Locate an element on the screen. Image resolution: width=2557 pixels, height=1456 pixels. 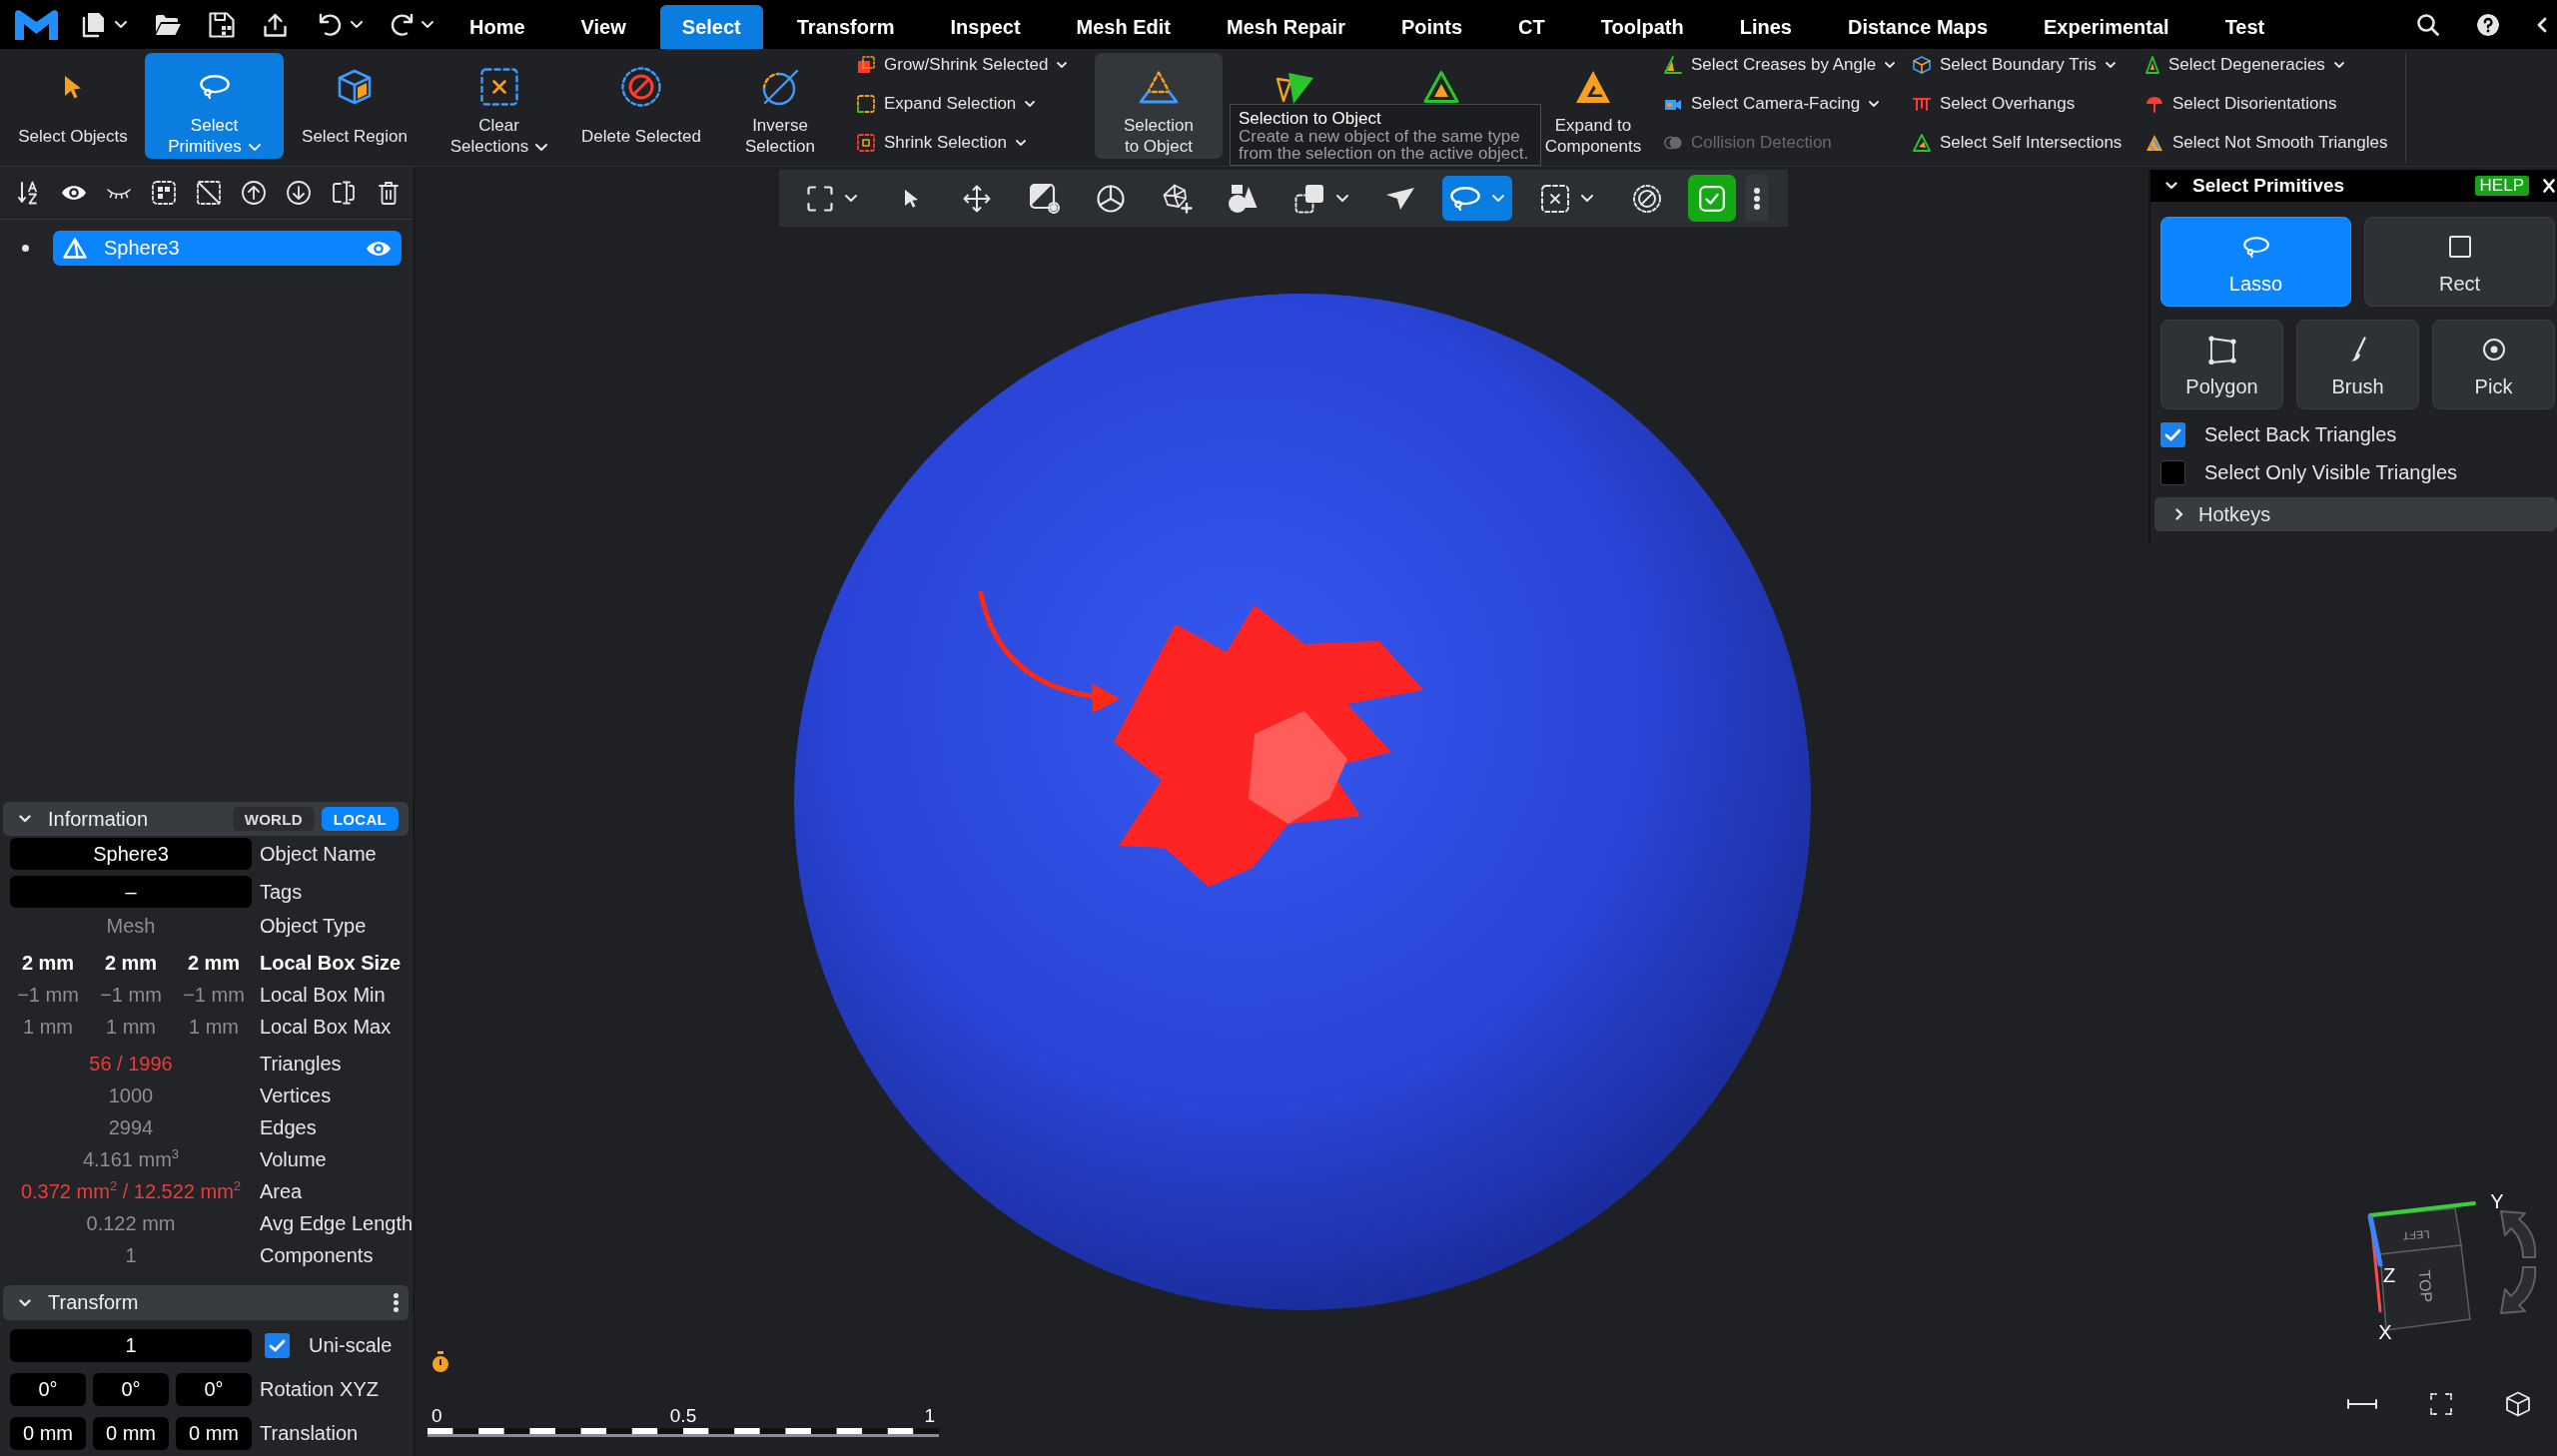
menu-tab: Home is located at coordinates (497, 27).